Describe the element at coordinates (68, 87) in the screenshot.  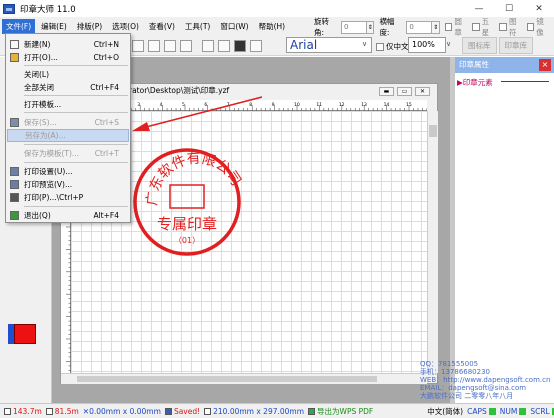
I see `file-menu-item: 全部关闭 Ctrl+F4` at that location.